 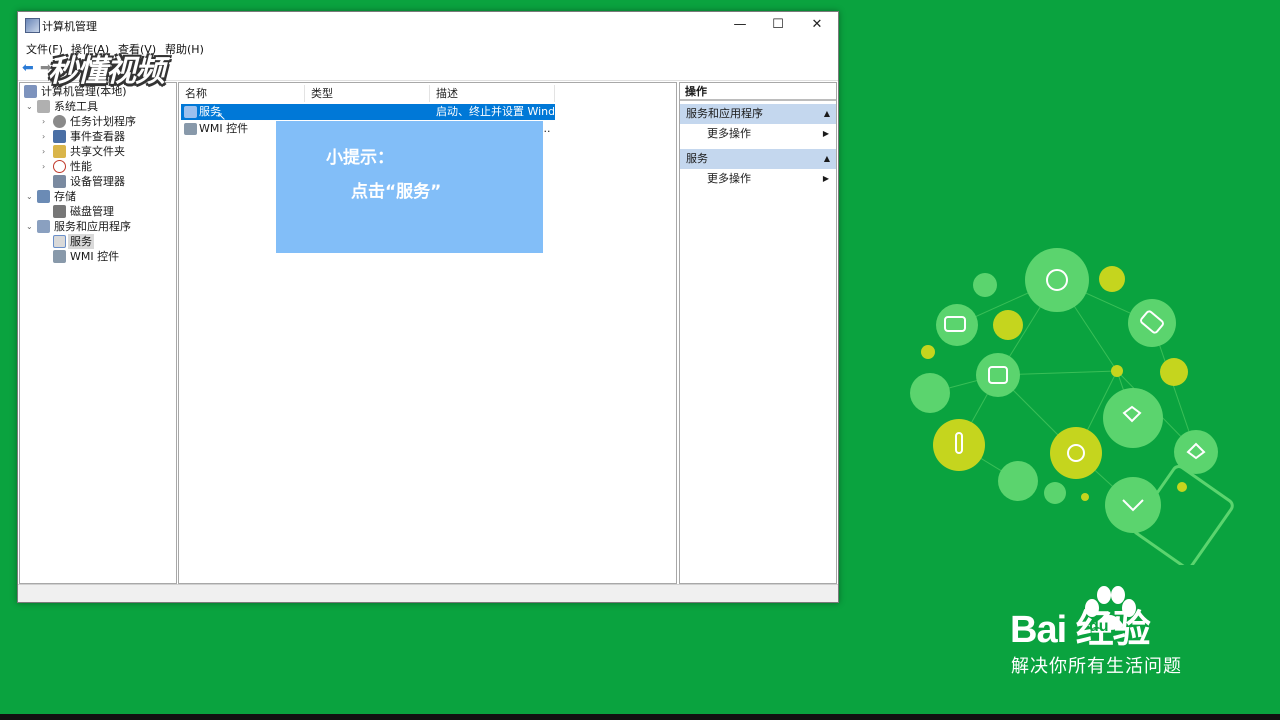 What do you see at coordinates (97, 136) in the screenshot?
I see `tree-item-label: 事件查看器` at bounding box center [97, 136].